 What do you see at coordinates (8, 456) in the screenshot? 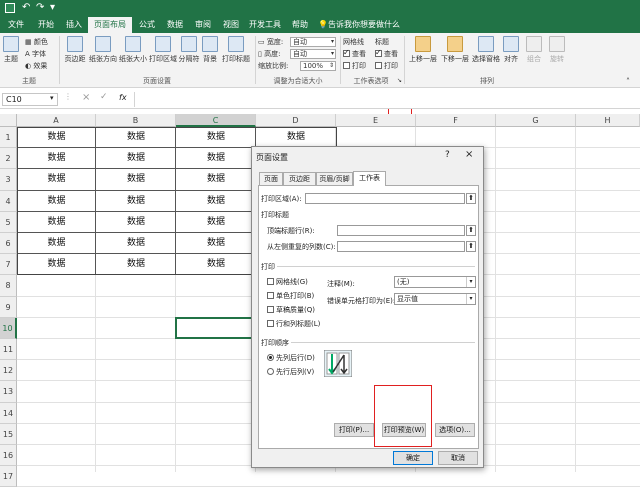
I see `row-header-16: 16` at bounding box center [8, 456].